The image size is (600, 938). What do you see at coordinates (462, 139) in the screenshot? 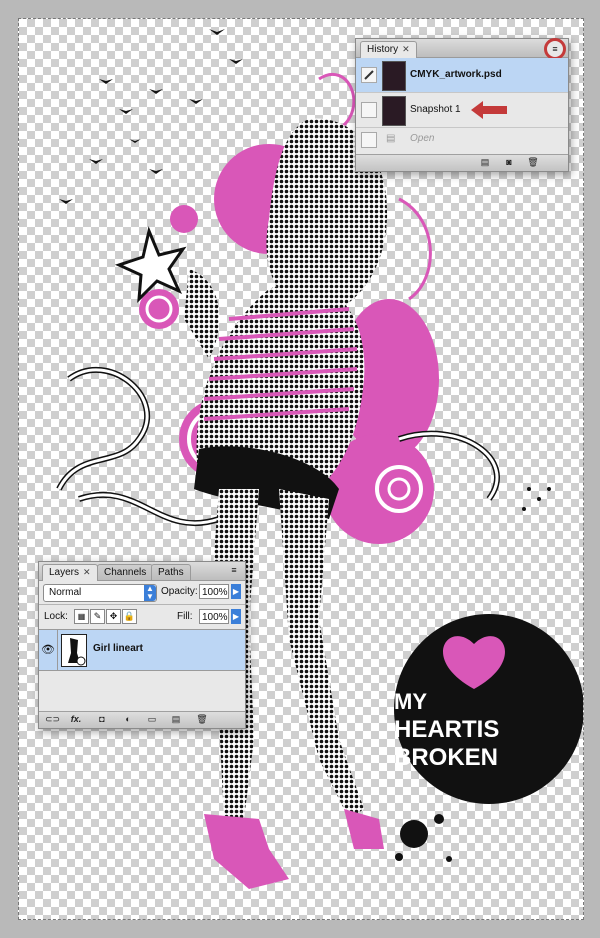
I see `history-item-open: ▤ Open` at bounding box center [462, 139].